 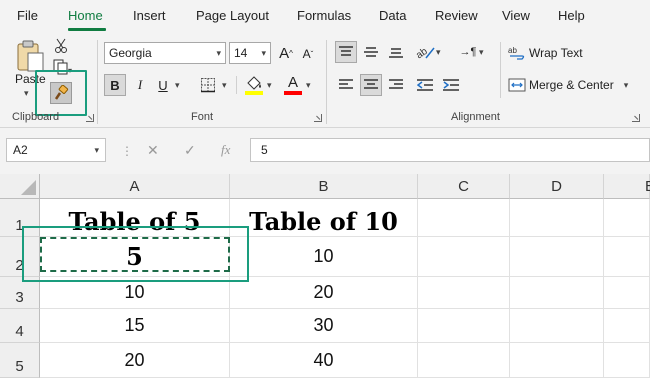 What do you see at coordinates (87, 29) in the screenshot?
I see `active-tab-indicator` at bounding box center [87, 29].